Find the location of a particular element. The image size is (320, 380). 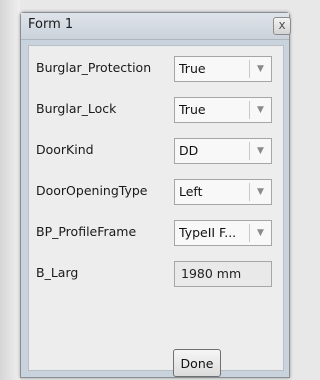

dropdown-value: DD is located at coordinates (189, 150).